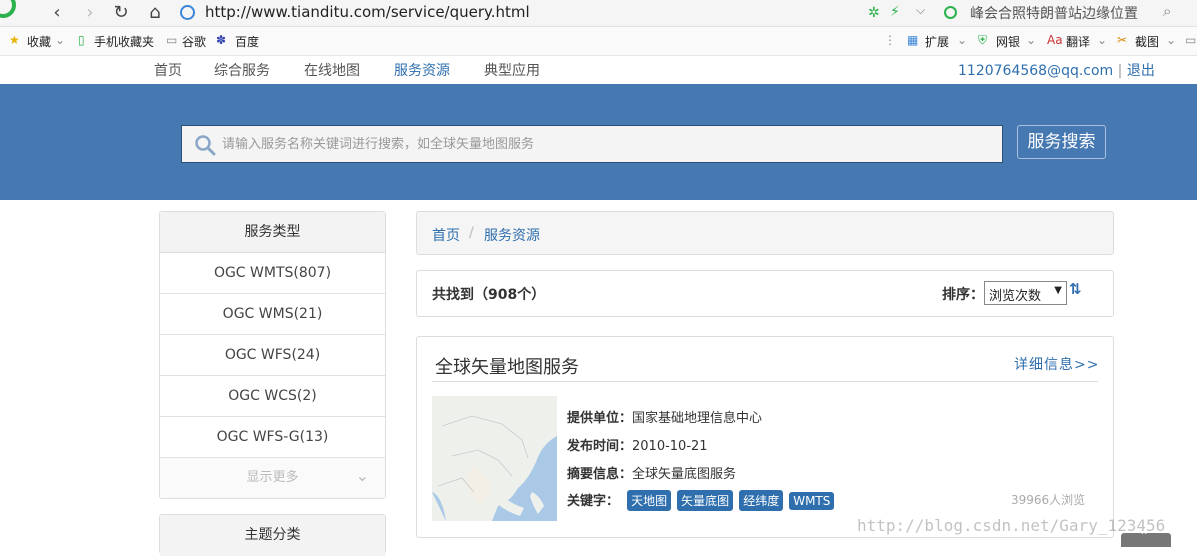 This screenshot has width=1197, height=556. What do you see at coordinates (1035, 71) in the screenshot?
I see `account-email: 1120764568@qq.com` at bounding box center [1035, 71].